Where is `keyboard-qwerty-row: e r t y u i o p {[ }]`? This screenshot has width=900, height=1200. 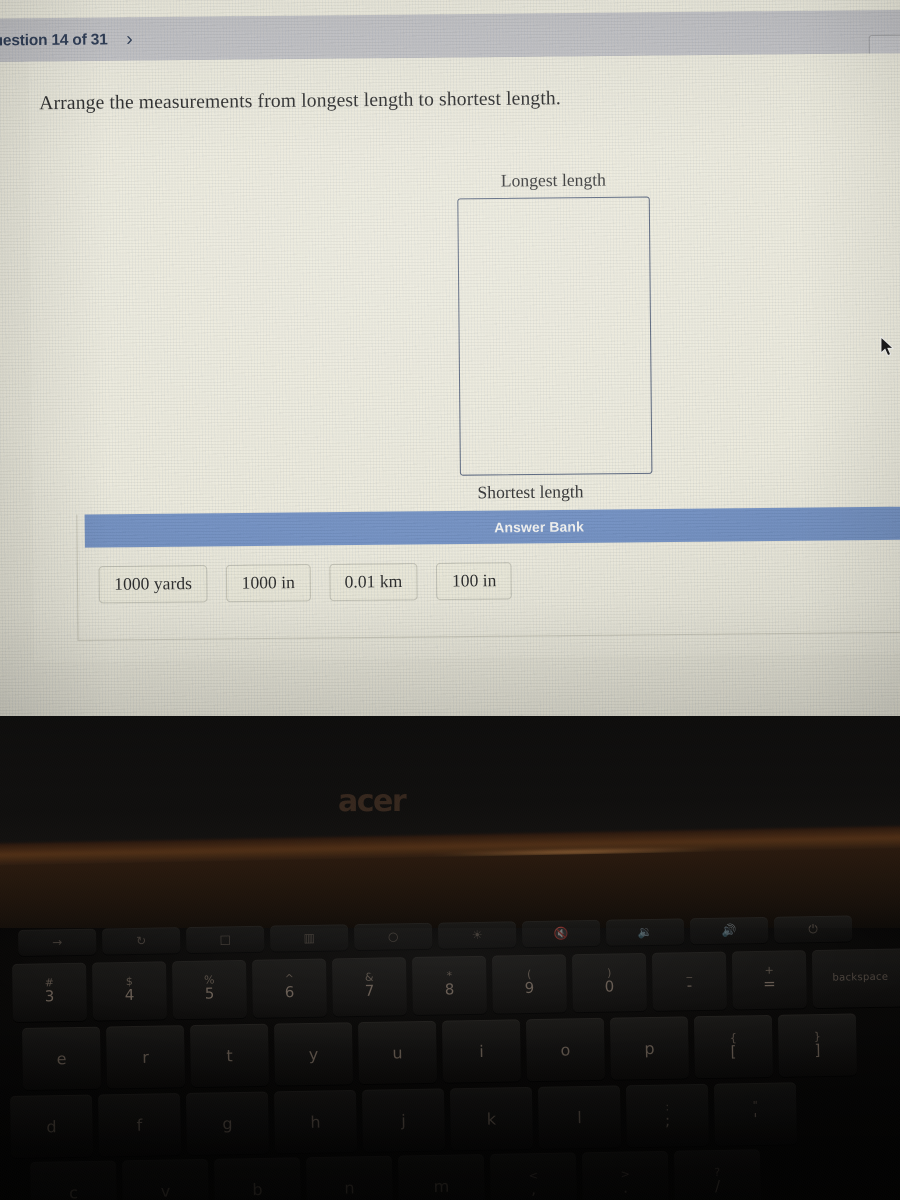
keyboard-qwerty-row: e r t y u i o p {[ }] is located at coordinates (439, 1051).